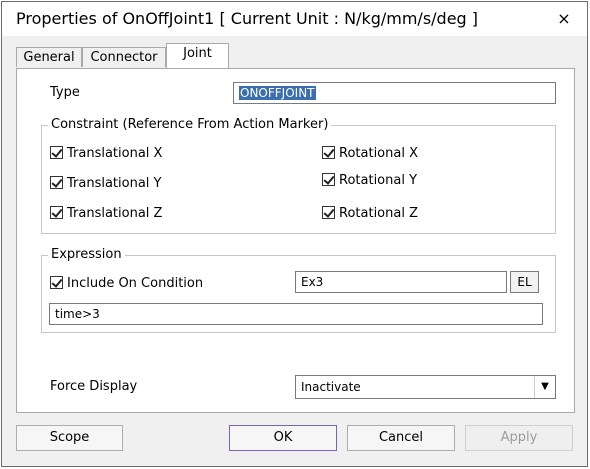 The width and height of the screenshot is (590, 469). Describe the element at coordinates (378, 153) in the screenshot. I see `rotational-x-label: Rotational X` at that location.